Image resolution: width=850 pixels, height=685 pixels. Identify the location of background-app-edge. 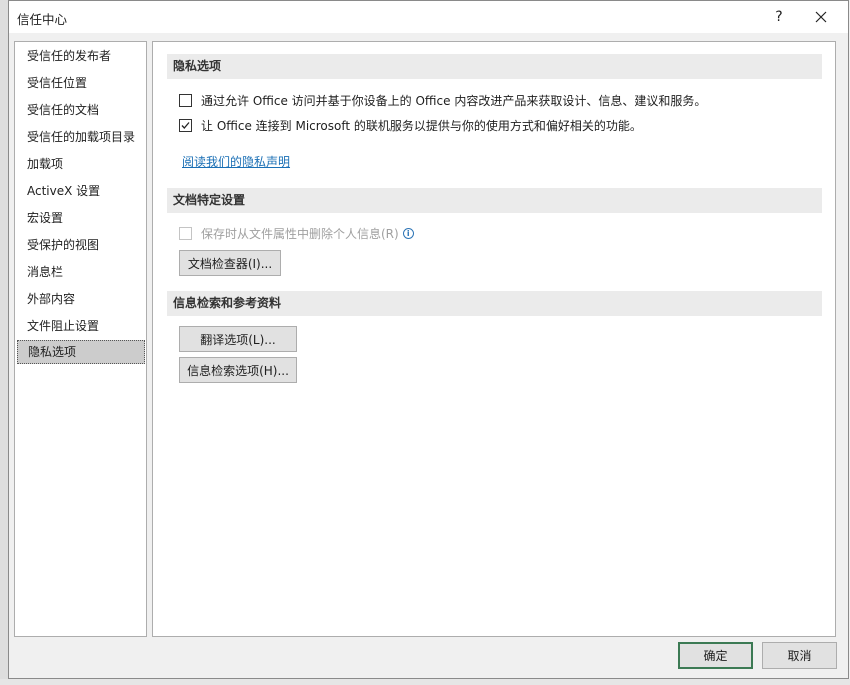
(4, 342).